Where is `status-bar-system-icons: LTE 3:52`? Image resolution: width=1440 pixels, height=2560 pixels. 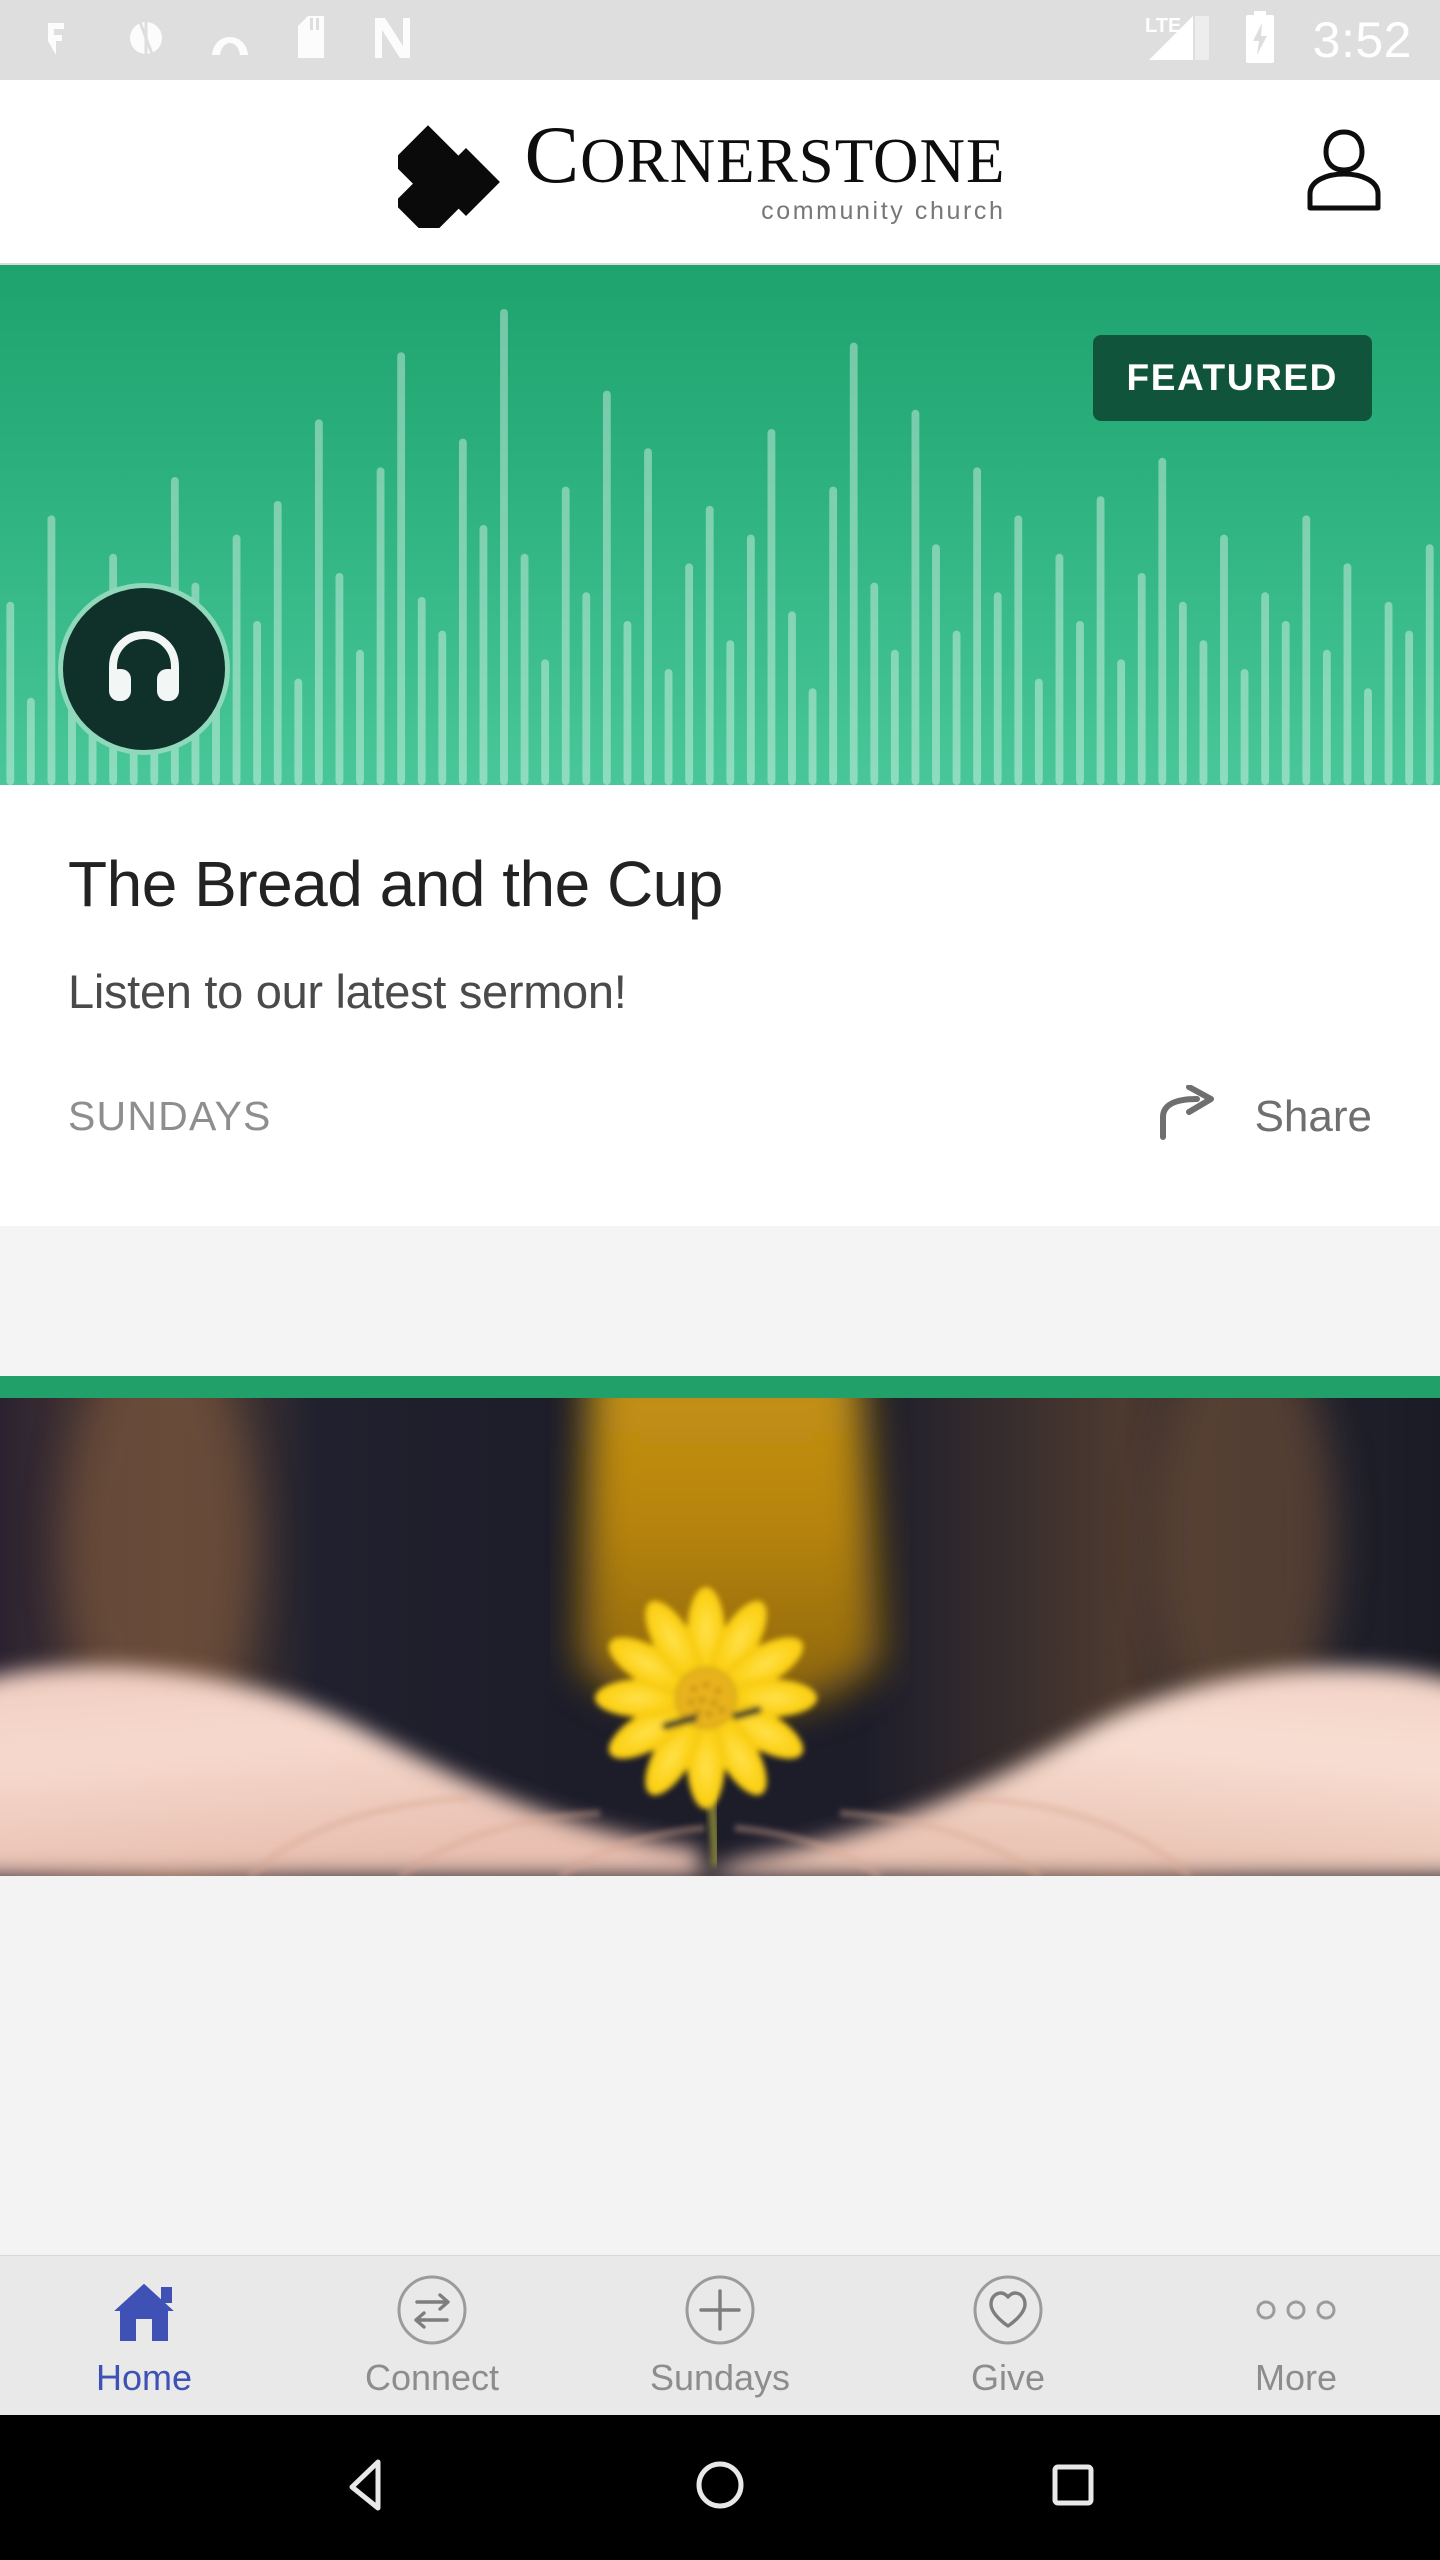
status-bar-system-icons: LTE 3:52 is located at coordinates (1277, 40).